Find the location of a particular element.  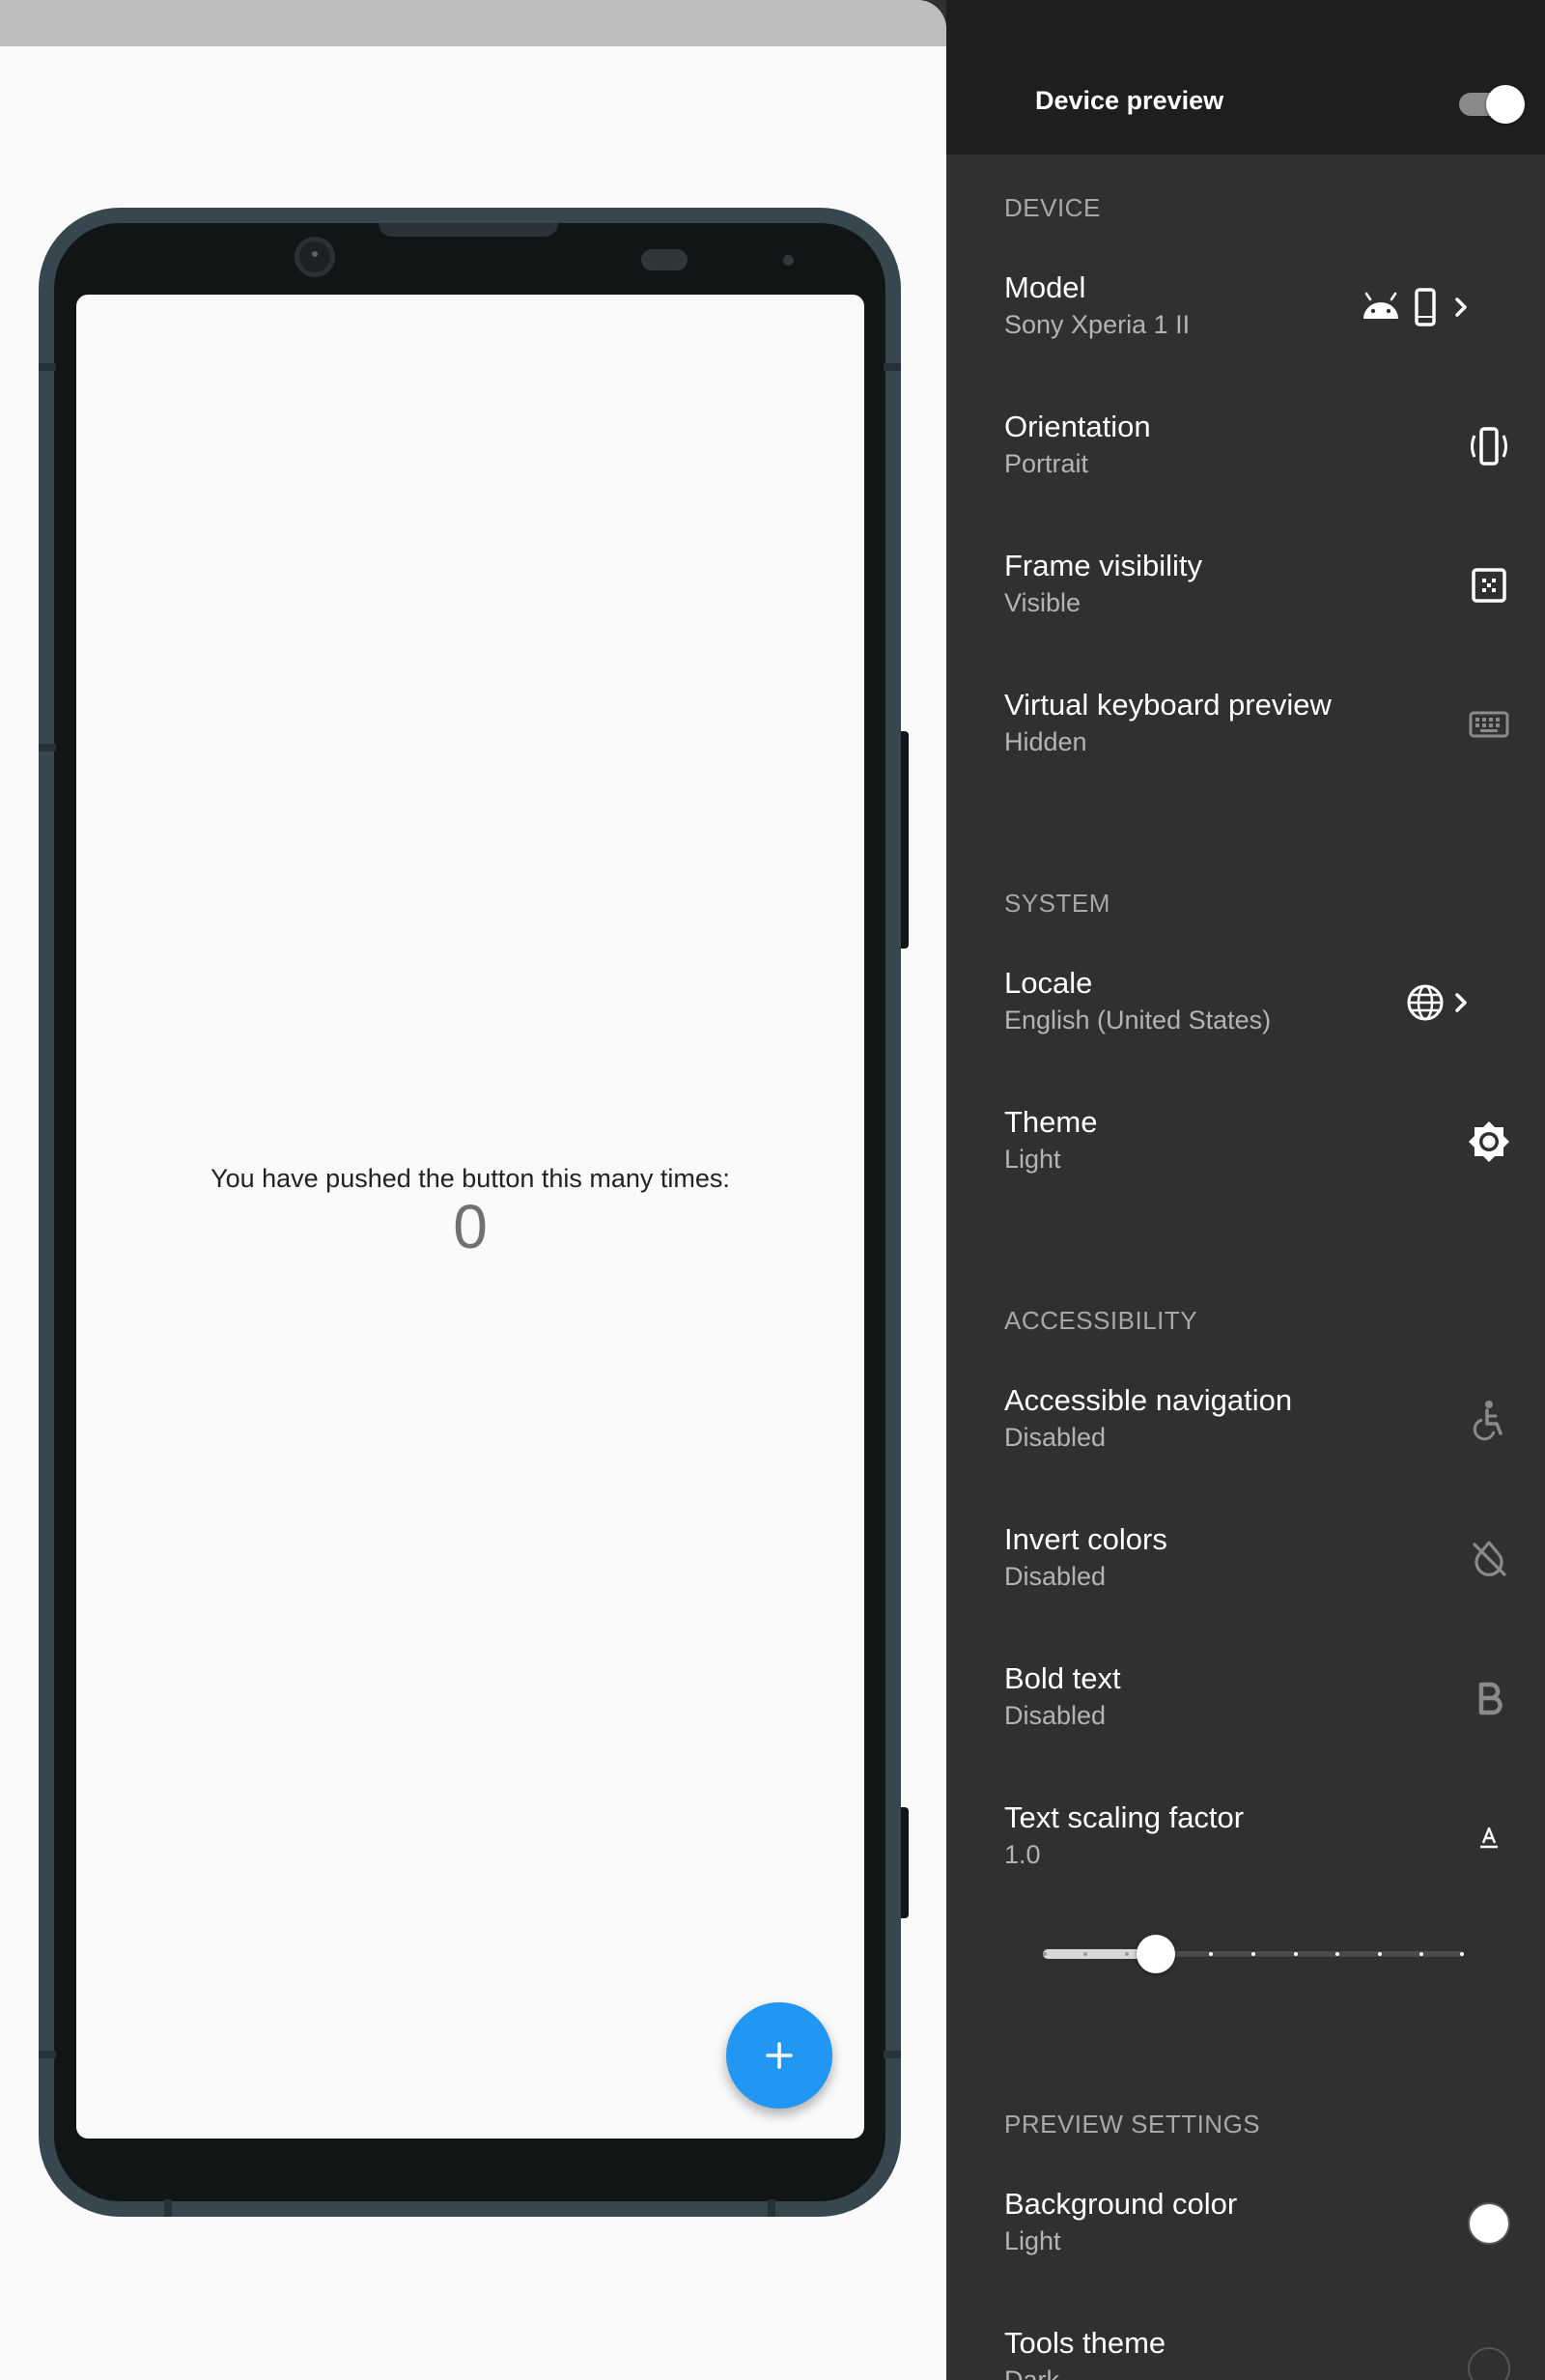

phone-speaker is located at coordinates (664, 260).